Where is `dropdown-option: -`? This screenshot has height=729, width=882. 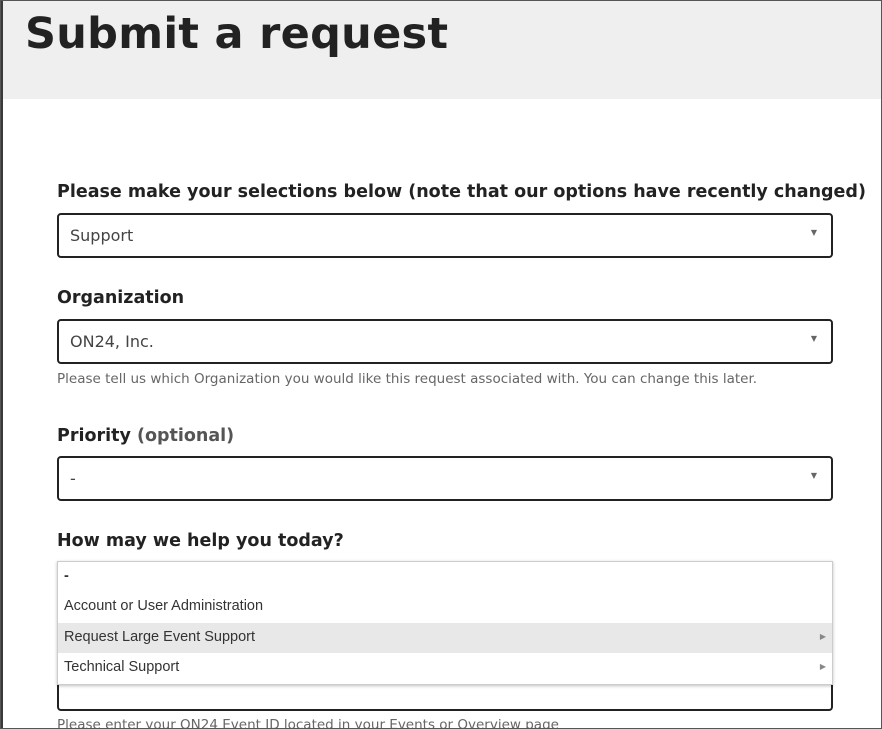 dropdown-option: - is located at coordinates (445, 577).